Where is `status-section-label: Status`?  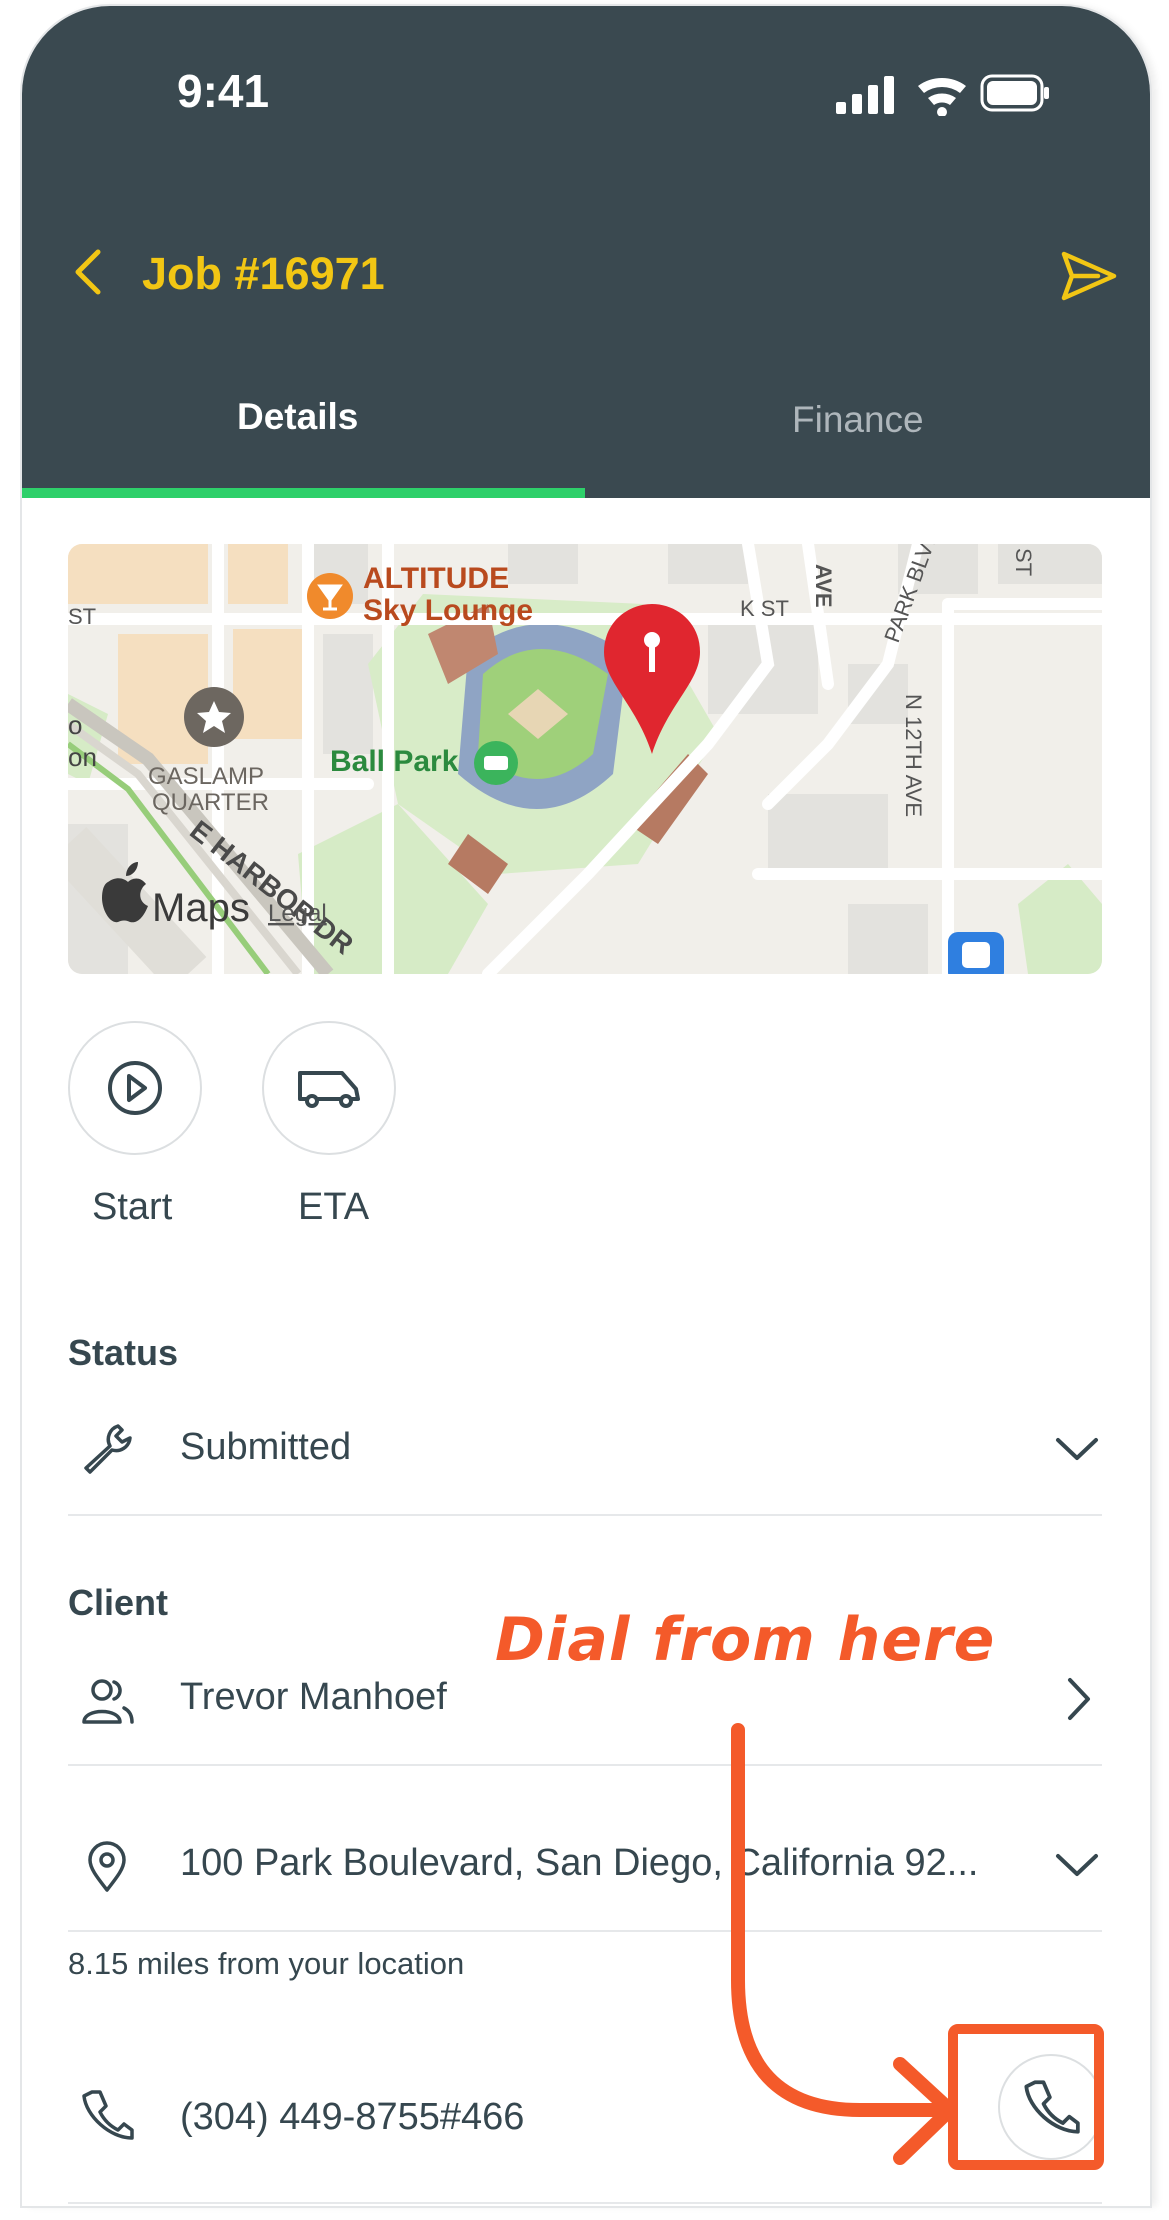 status-section-label: Status is located at coordinates (123, 1352).